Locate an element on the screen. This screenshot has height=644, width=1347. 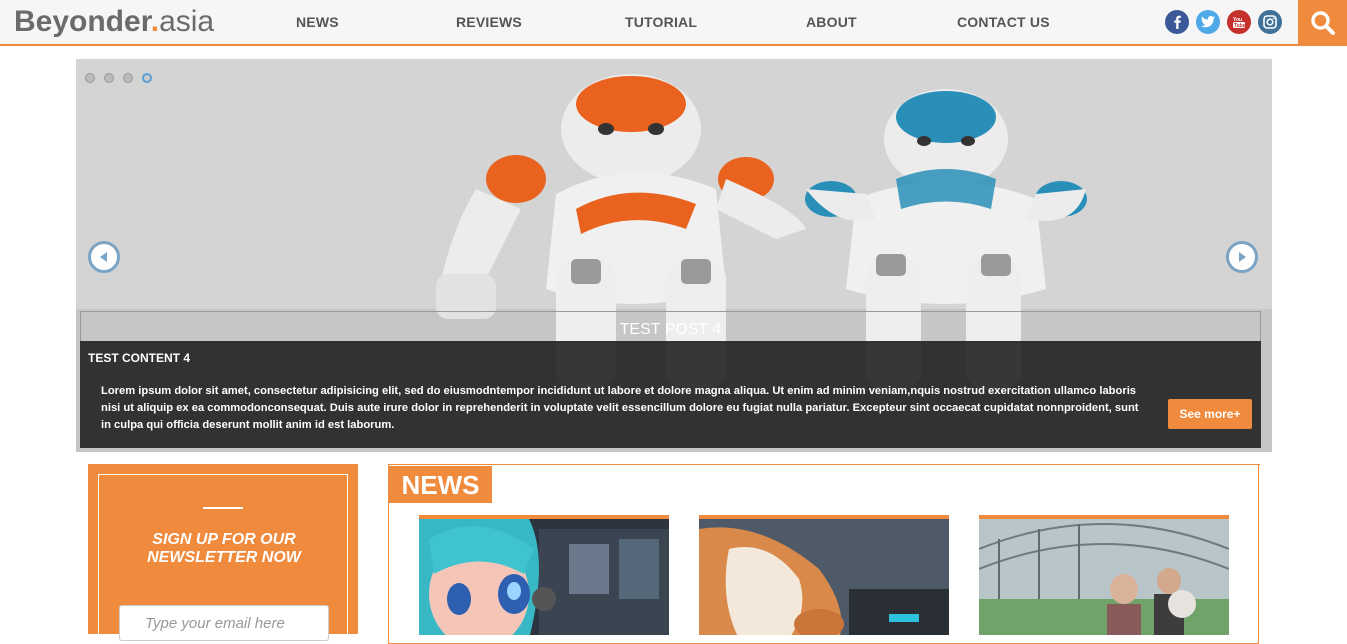
search-icon is located at coordinates (1322, 23).